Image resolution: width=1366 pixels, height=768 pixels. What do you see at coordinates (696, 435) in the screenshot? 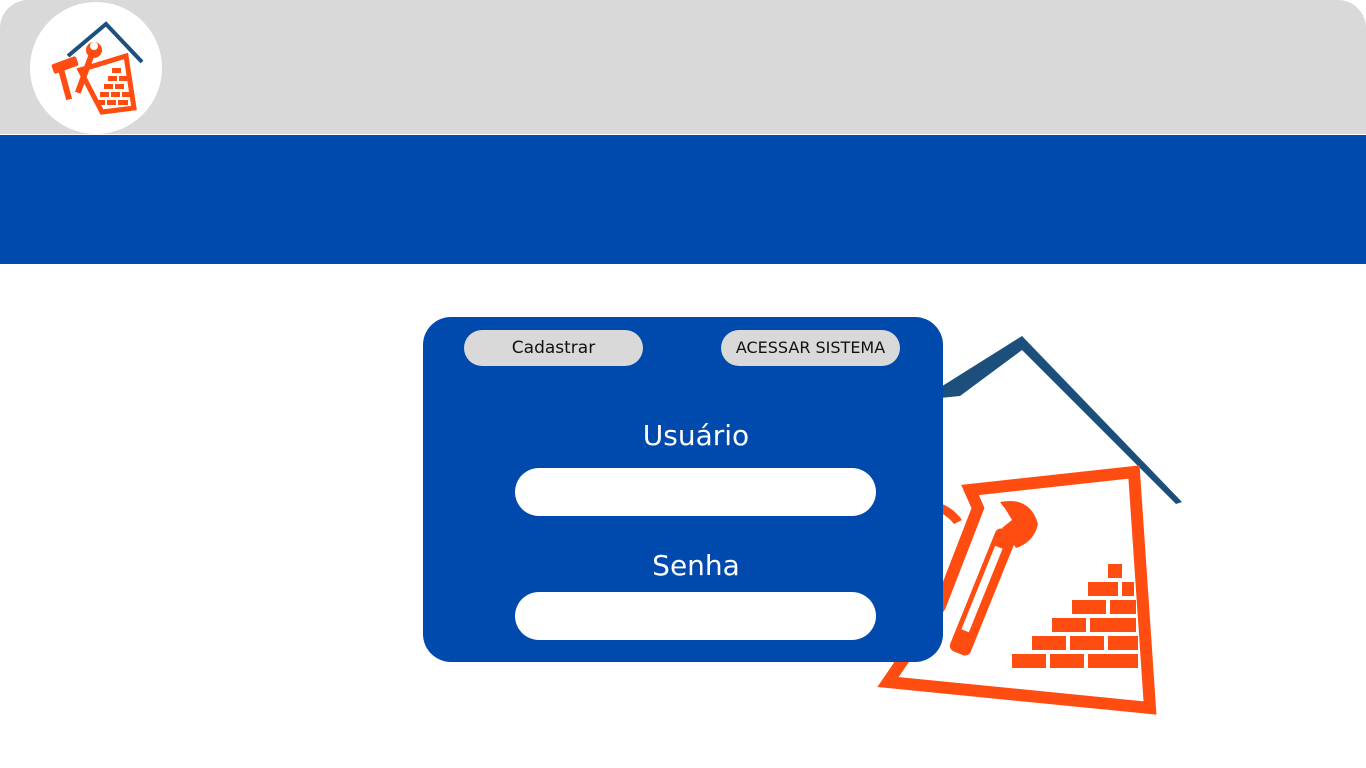
I see `username-label: Usuário` at bounding box center [696, 435].